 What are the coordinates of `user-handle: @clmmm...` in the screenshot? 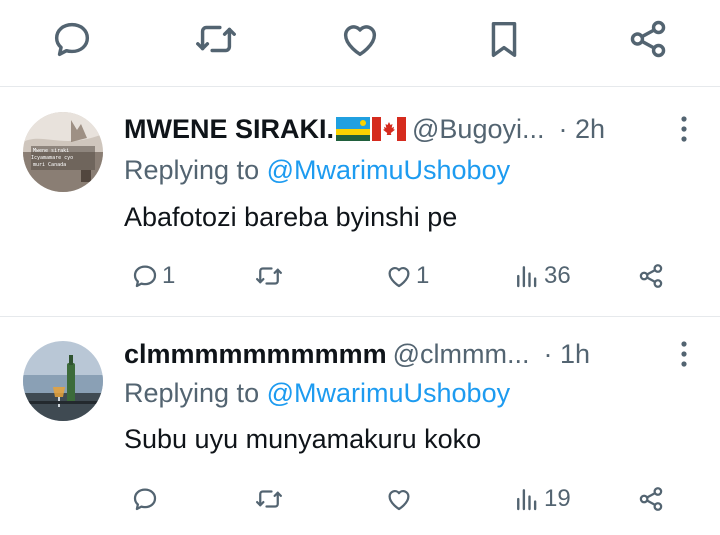 It's located at (461, 354).